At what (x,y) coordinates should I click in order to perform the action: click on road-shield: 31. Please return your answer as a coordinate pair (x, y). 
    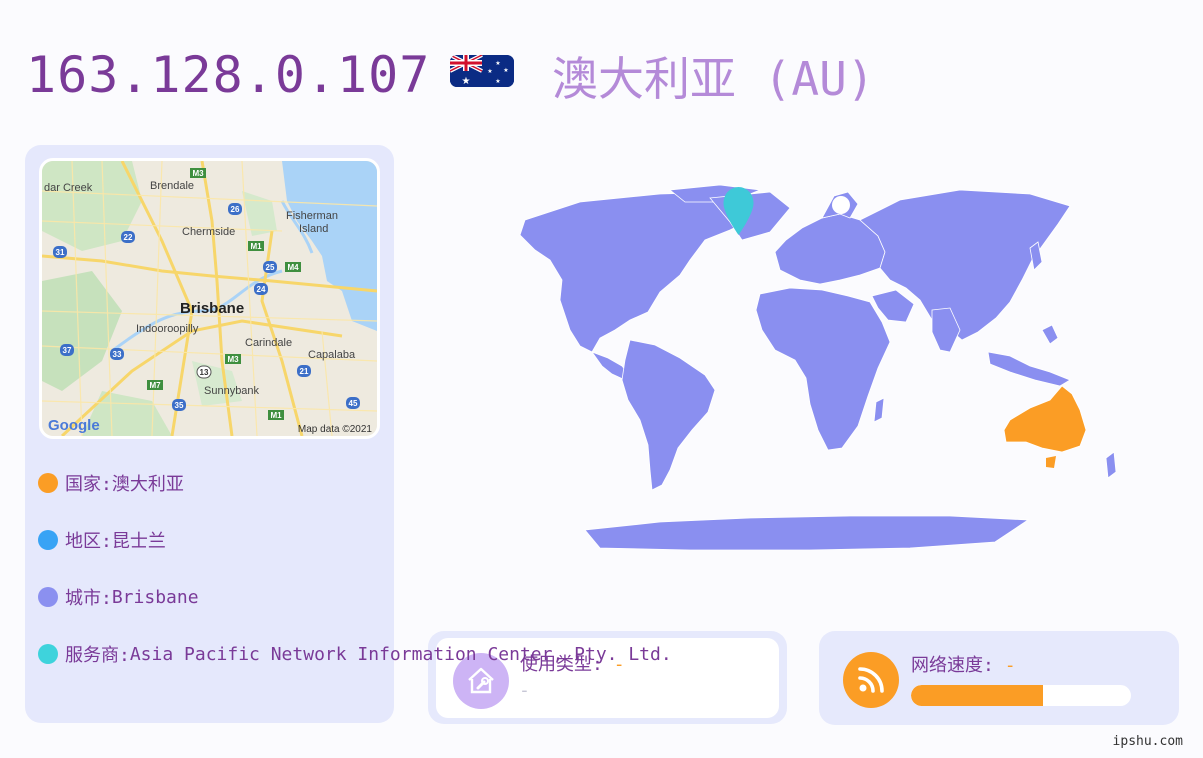
    Looking at the image, I should click on (60, 252).